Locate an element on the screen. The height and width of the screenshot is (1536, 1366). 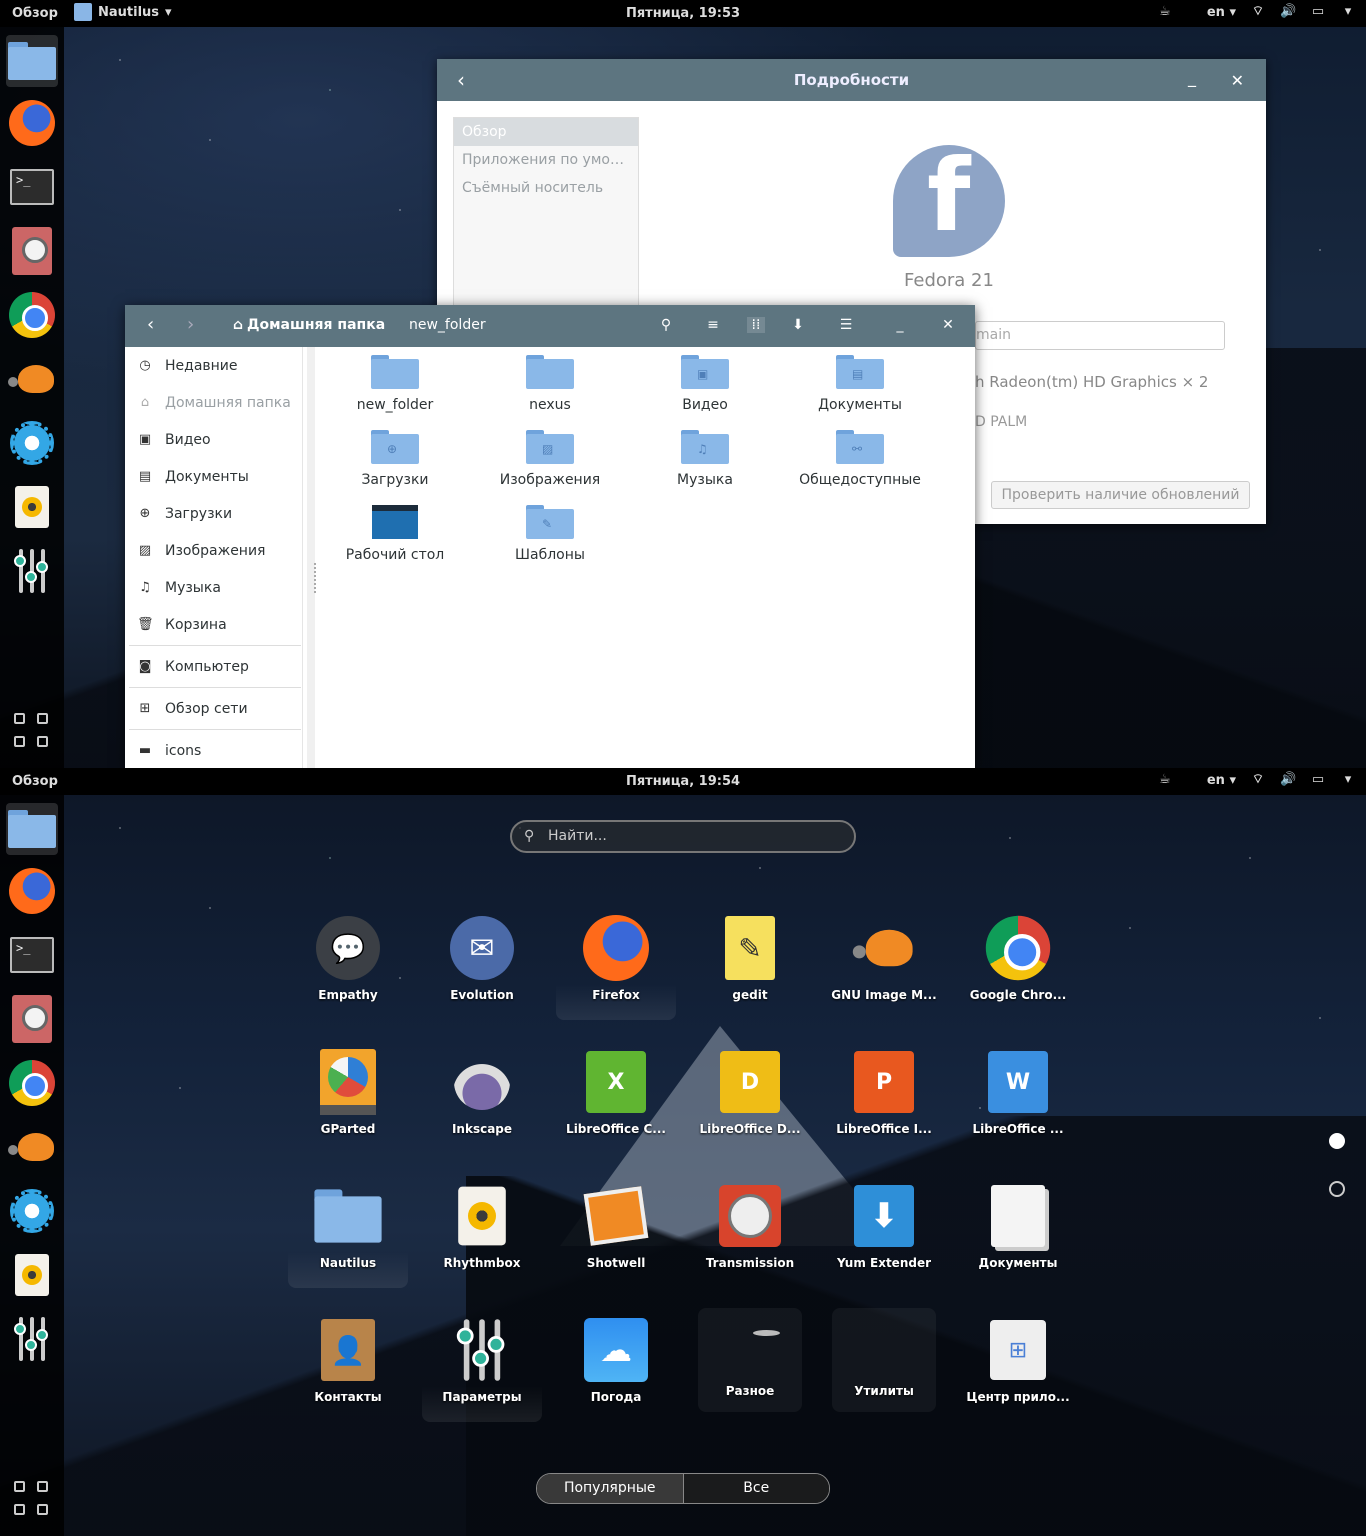
check-updates-button: Проверить наличие обновлений is located at coordinates (1120, 495).